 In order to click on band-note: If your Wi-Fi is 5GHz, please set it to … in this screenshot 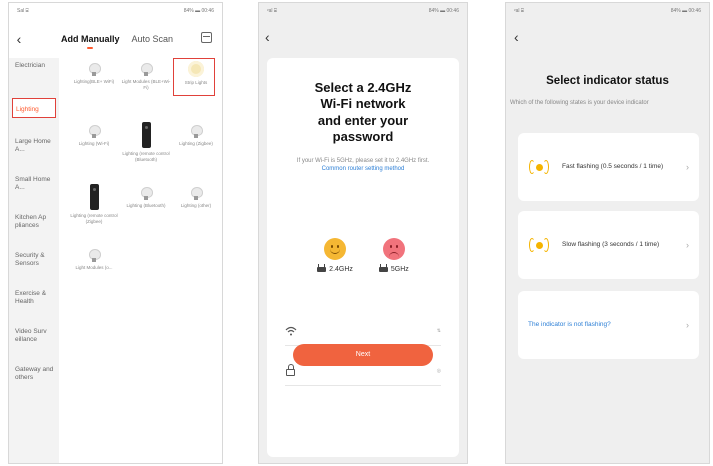, I will do `click(363, 165)`.